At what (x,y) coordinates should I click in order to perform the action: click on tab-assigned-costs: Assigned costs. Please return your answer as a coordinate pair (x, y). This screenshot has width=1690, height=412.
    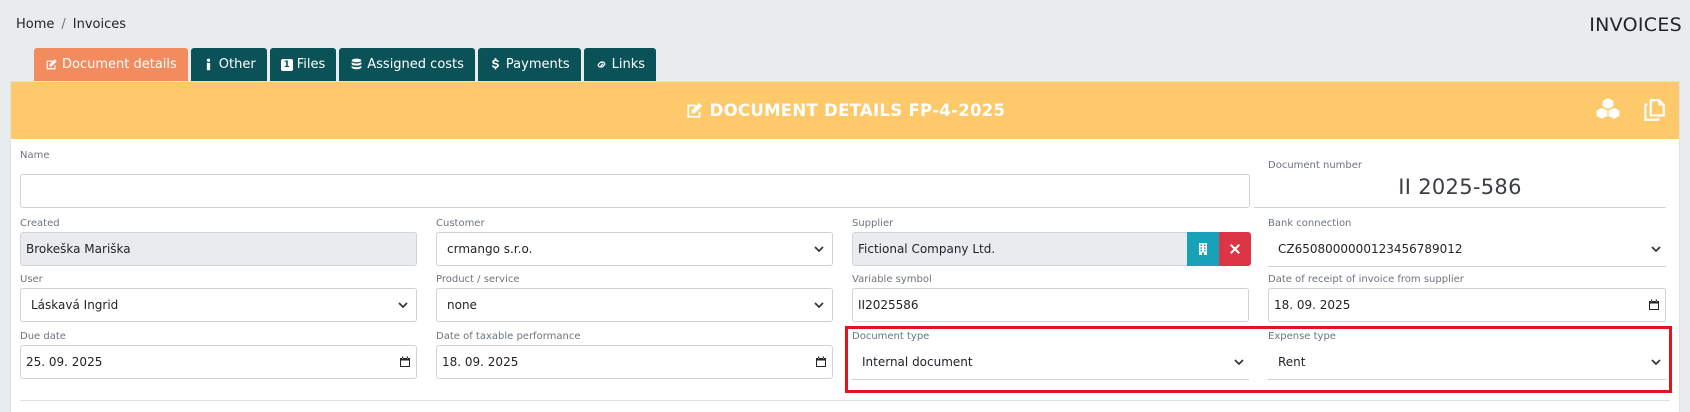
    Looking at the image, I should click on (407, 64).